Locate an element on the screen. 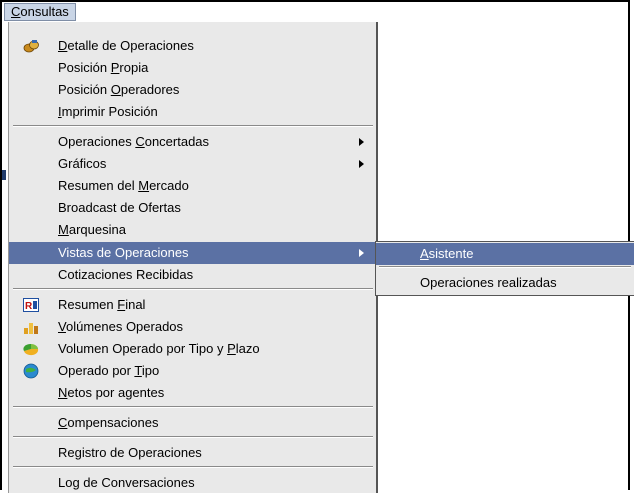 Image resolution: width=634 pixels, height=494 pixels. vistas-operaciones-submenu: Asistente Operaciones realizadas is located at coordinates (504, 268).